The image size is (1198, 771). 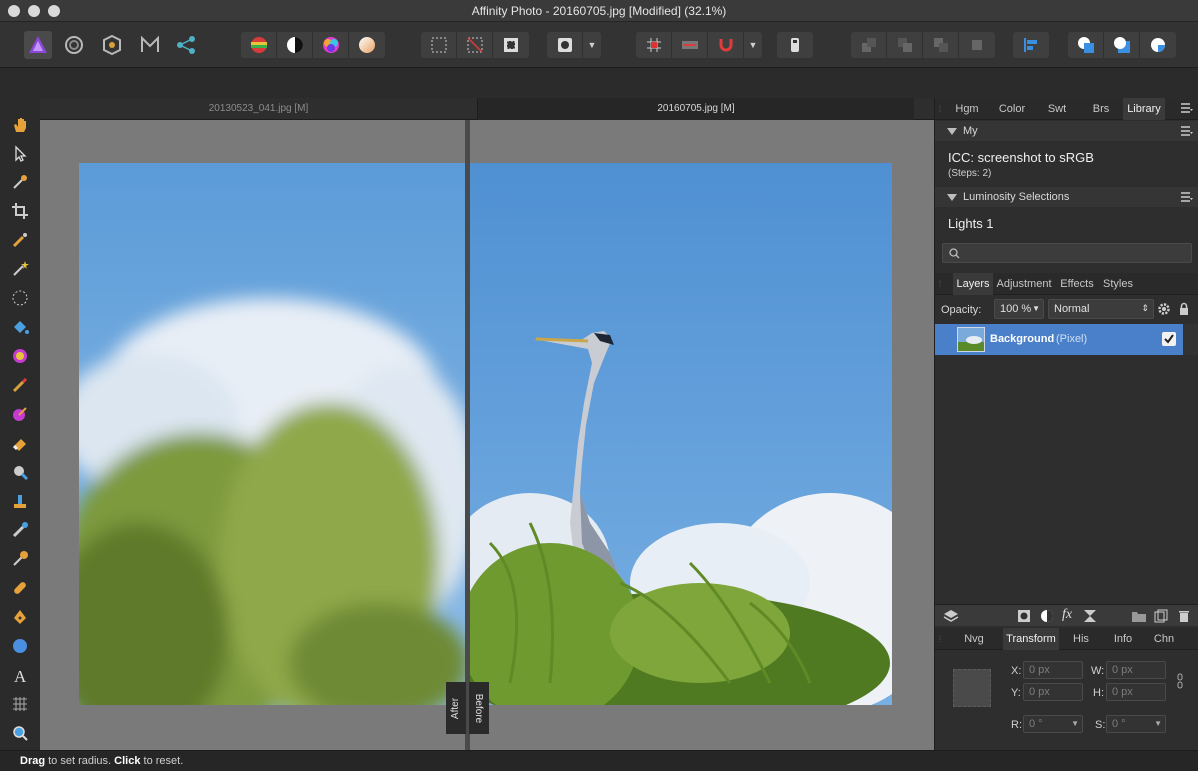 I want to click on paint-brush-tool, so click(x=20, y=385).